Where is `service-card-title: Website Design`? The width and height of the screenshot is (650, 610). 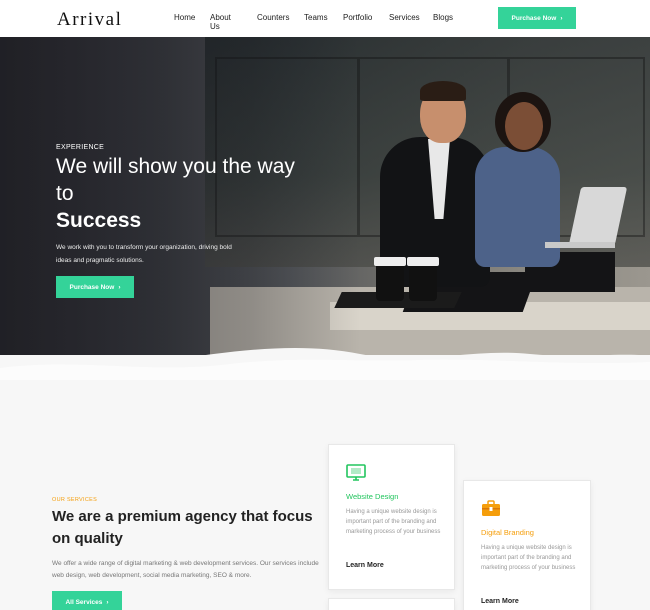
service-card-title: Website Design is located at coordinates (372, 496).